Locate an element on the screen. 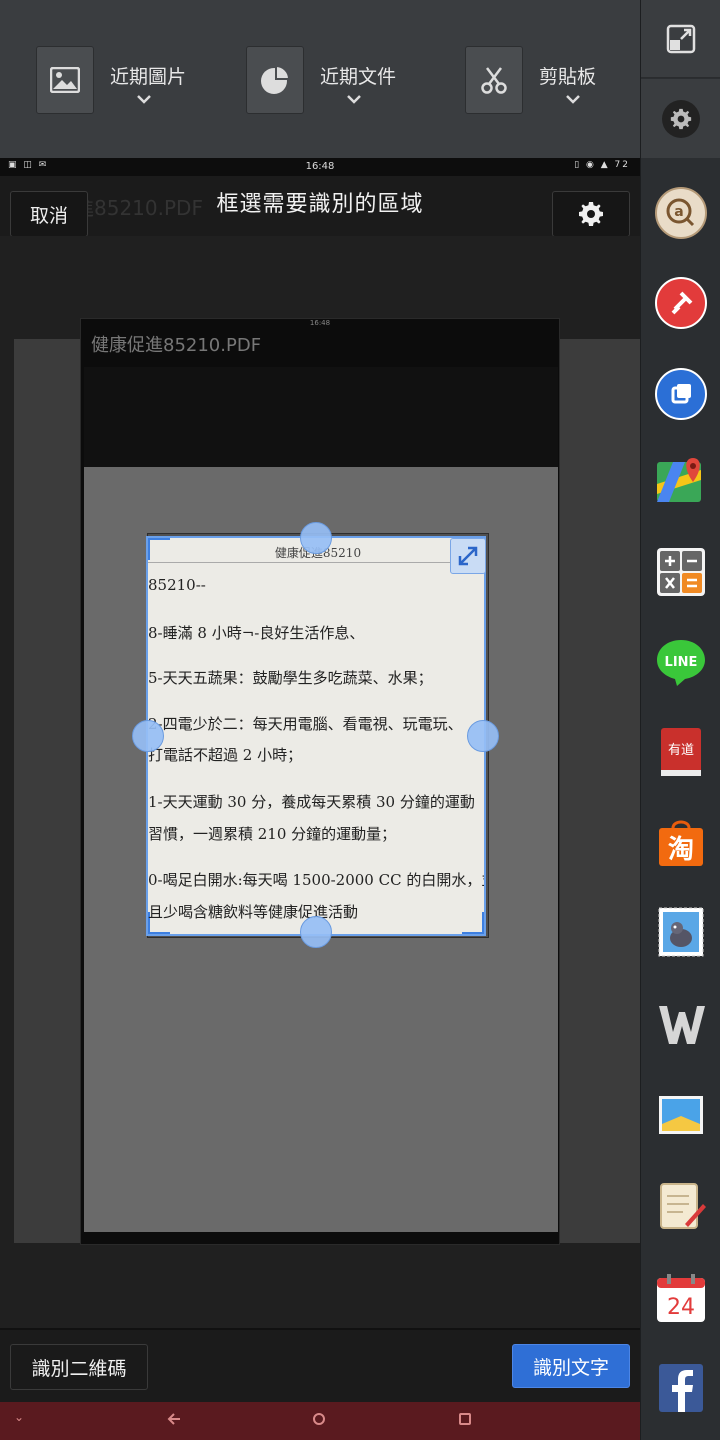 The image size is (720, 1440). home-icon is located at coordinates (319, 1421).